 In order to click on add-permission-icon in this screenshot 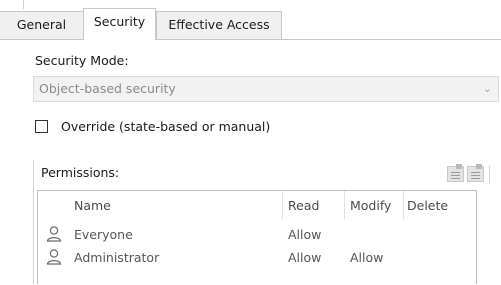, I will do `click(455, 173)`.